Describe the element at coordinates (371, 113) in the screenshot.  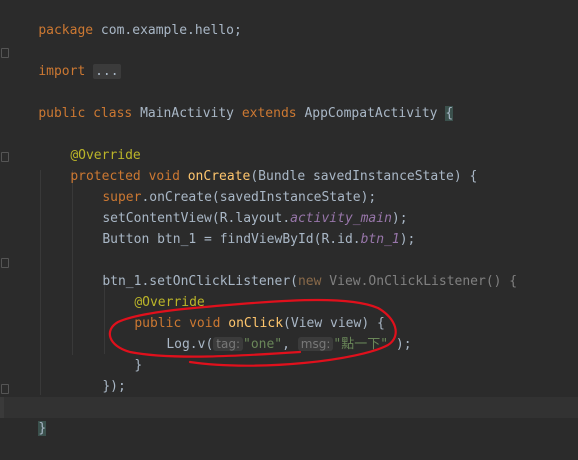
I see `superclass-name: AppCompatActivity` at that location.